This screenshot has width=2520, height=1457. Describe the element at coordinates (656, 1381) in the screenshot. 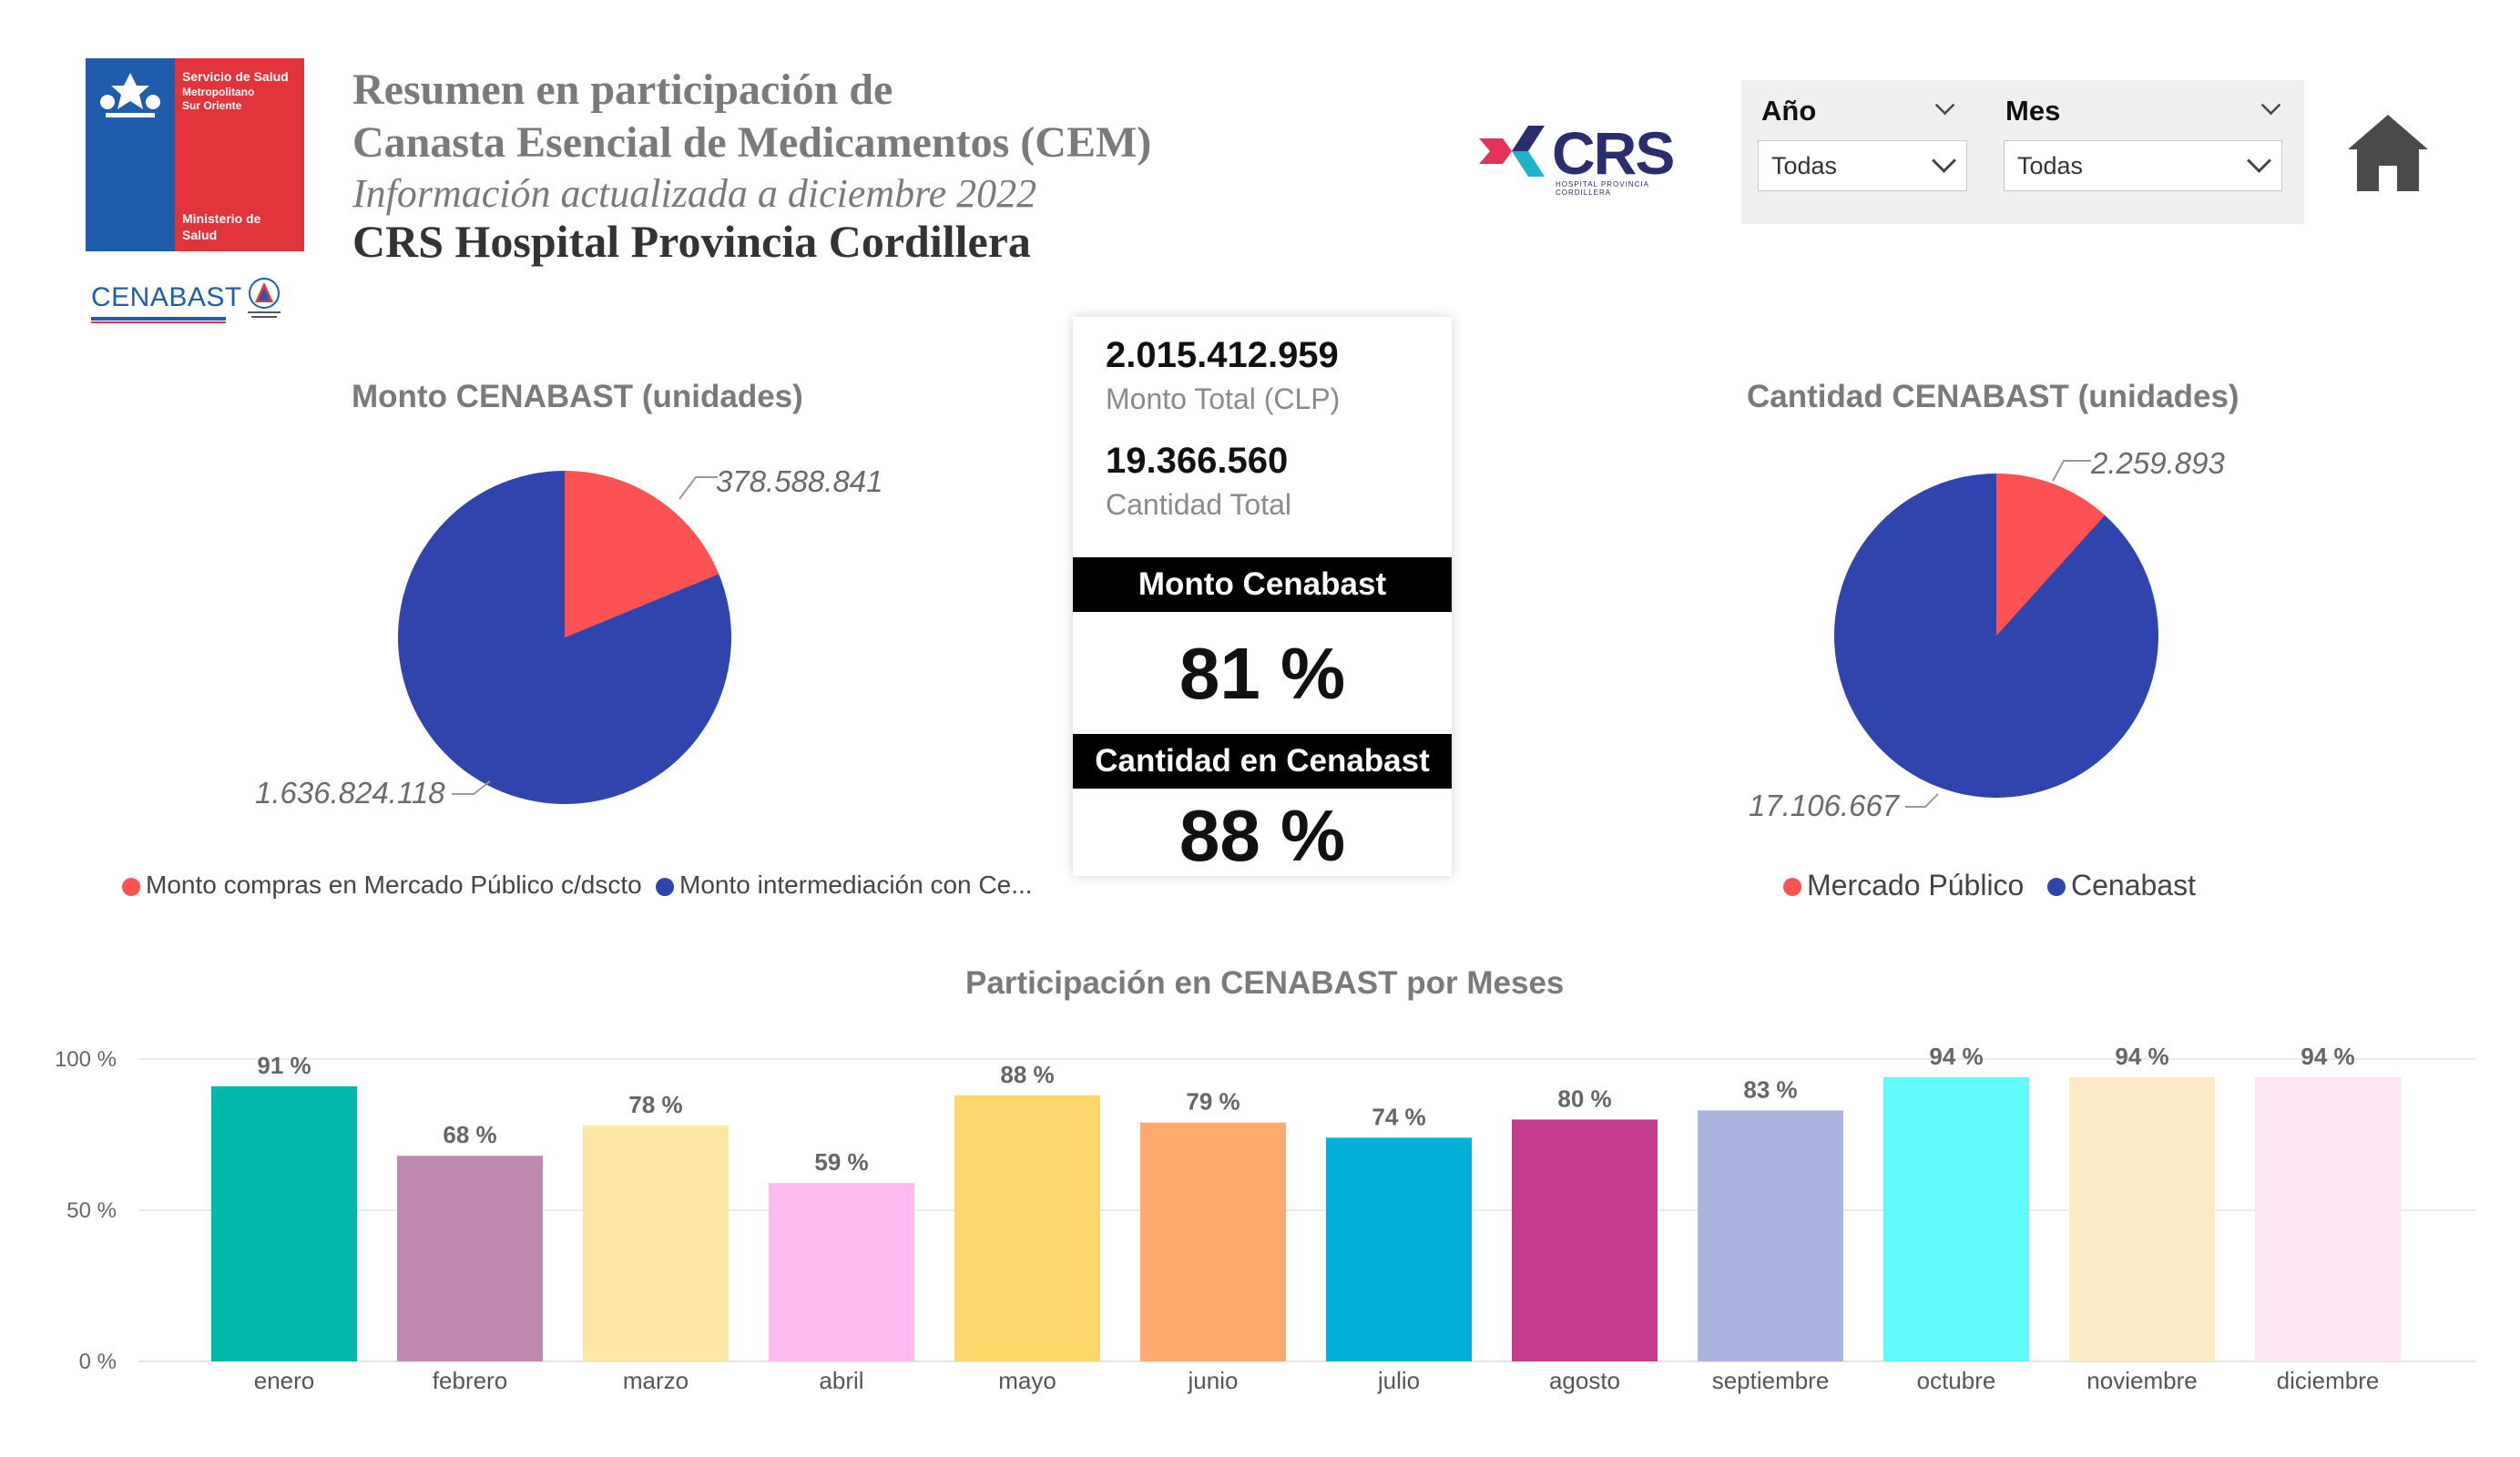

I see `x-category-label: marzo` at that location.